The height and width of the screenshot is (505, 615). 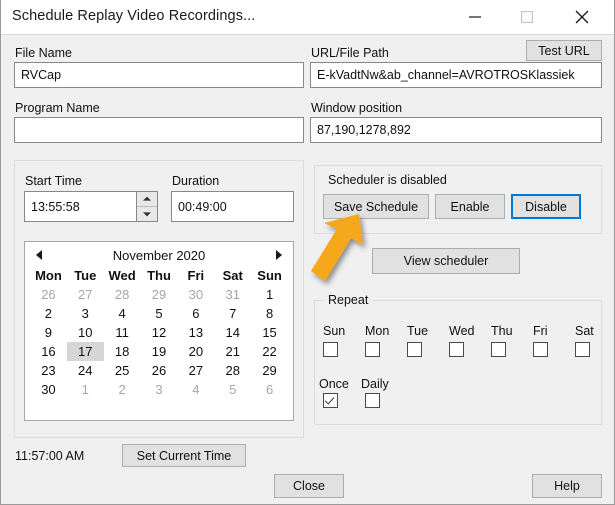 What do you see at coordinates (446, 261) in the screenshot?
I see `view-scheduler-button: View scheduler` at bounding box center [446, 261].